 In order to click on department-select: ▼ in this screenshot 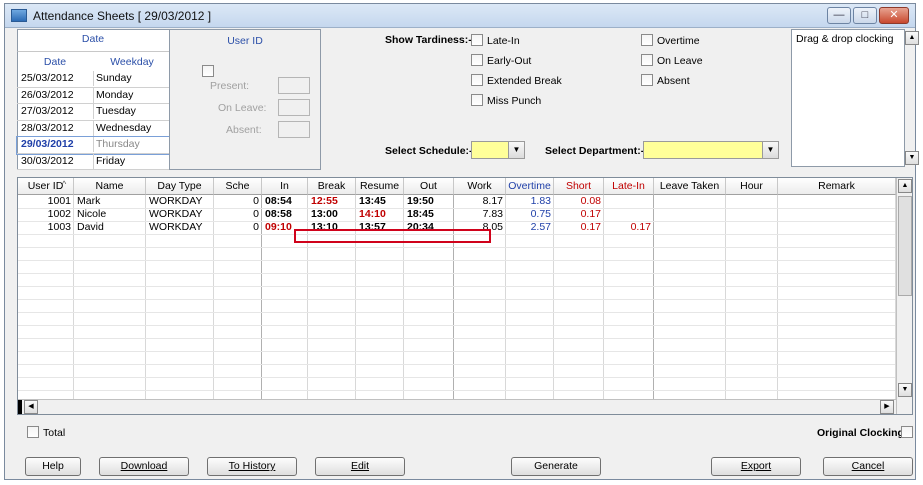, I will do `click(711, 150)`.